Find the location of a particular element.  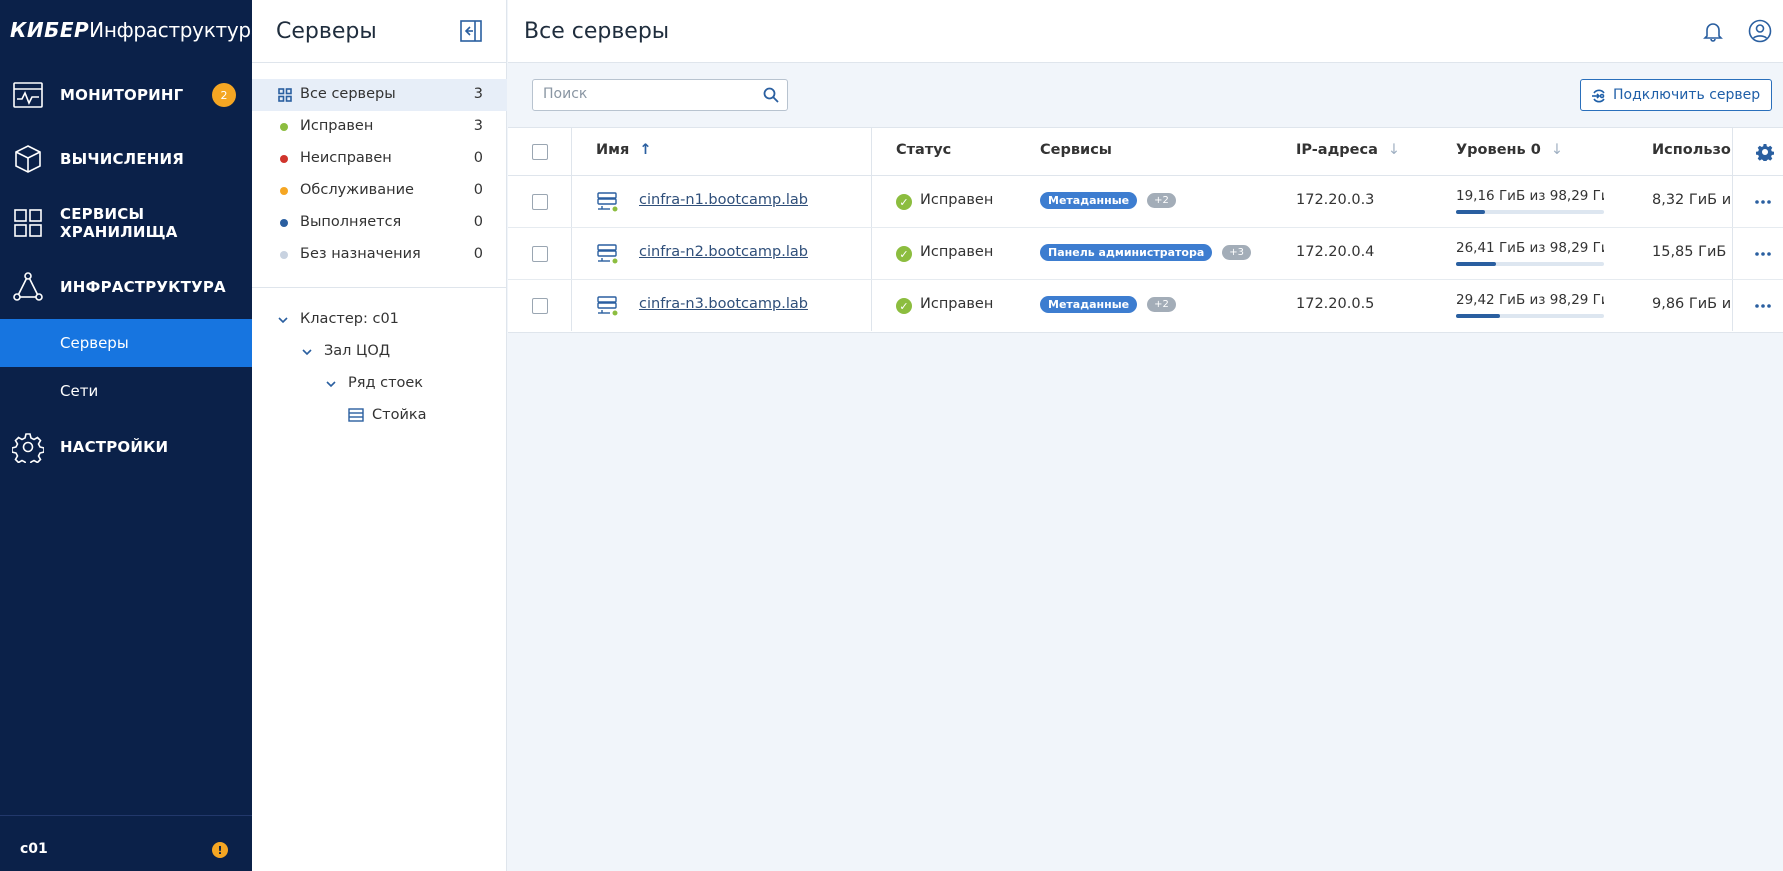

search-icon is located at coordinates (771, 95).